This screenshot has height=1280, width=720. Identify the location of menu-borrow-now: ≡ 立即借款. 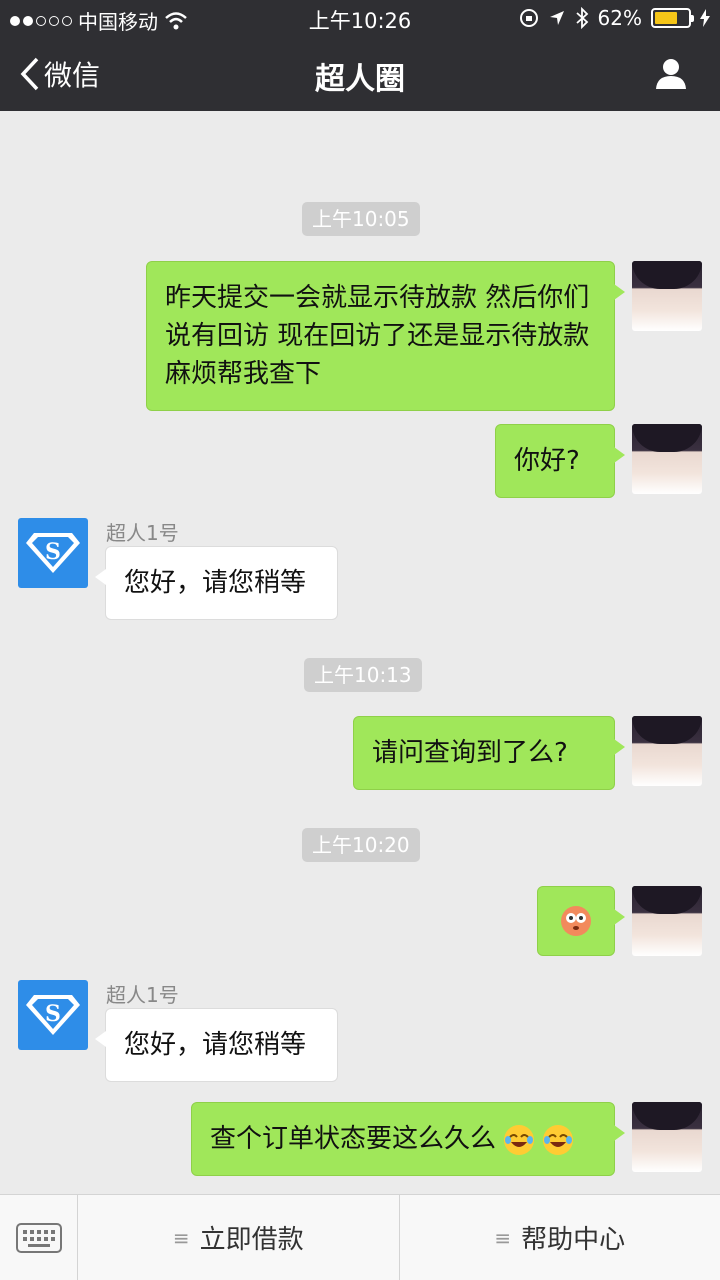
(239, 1237).